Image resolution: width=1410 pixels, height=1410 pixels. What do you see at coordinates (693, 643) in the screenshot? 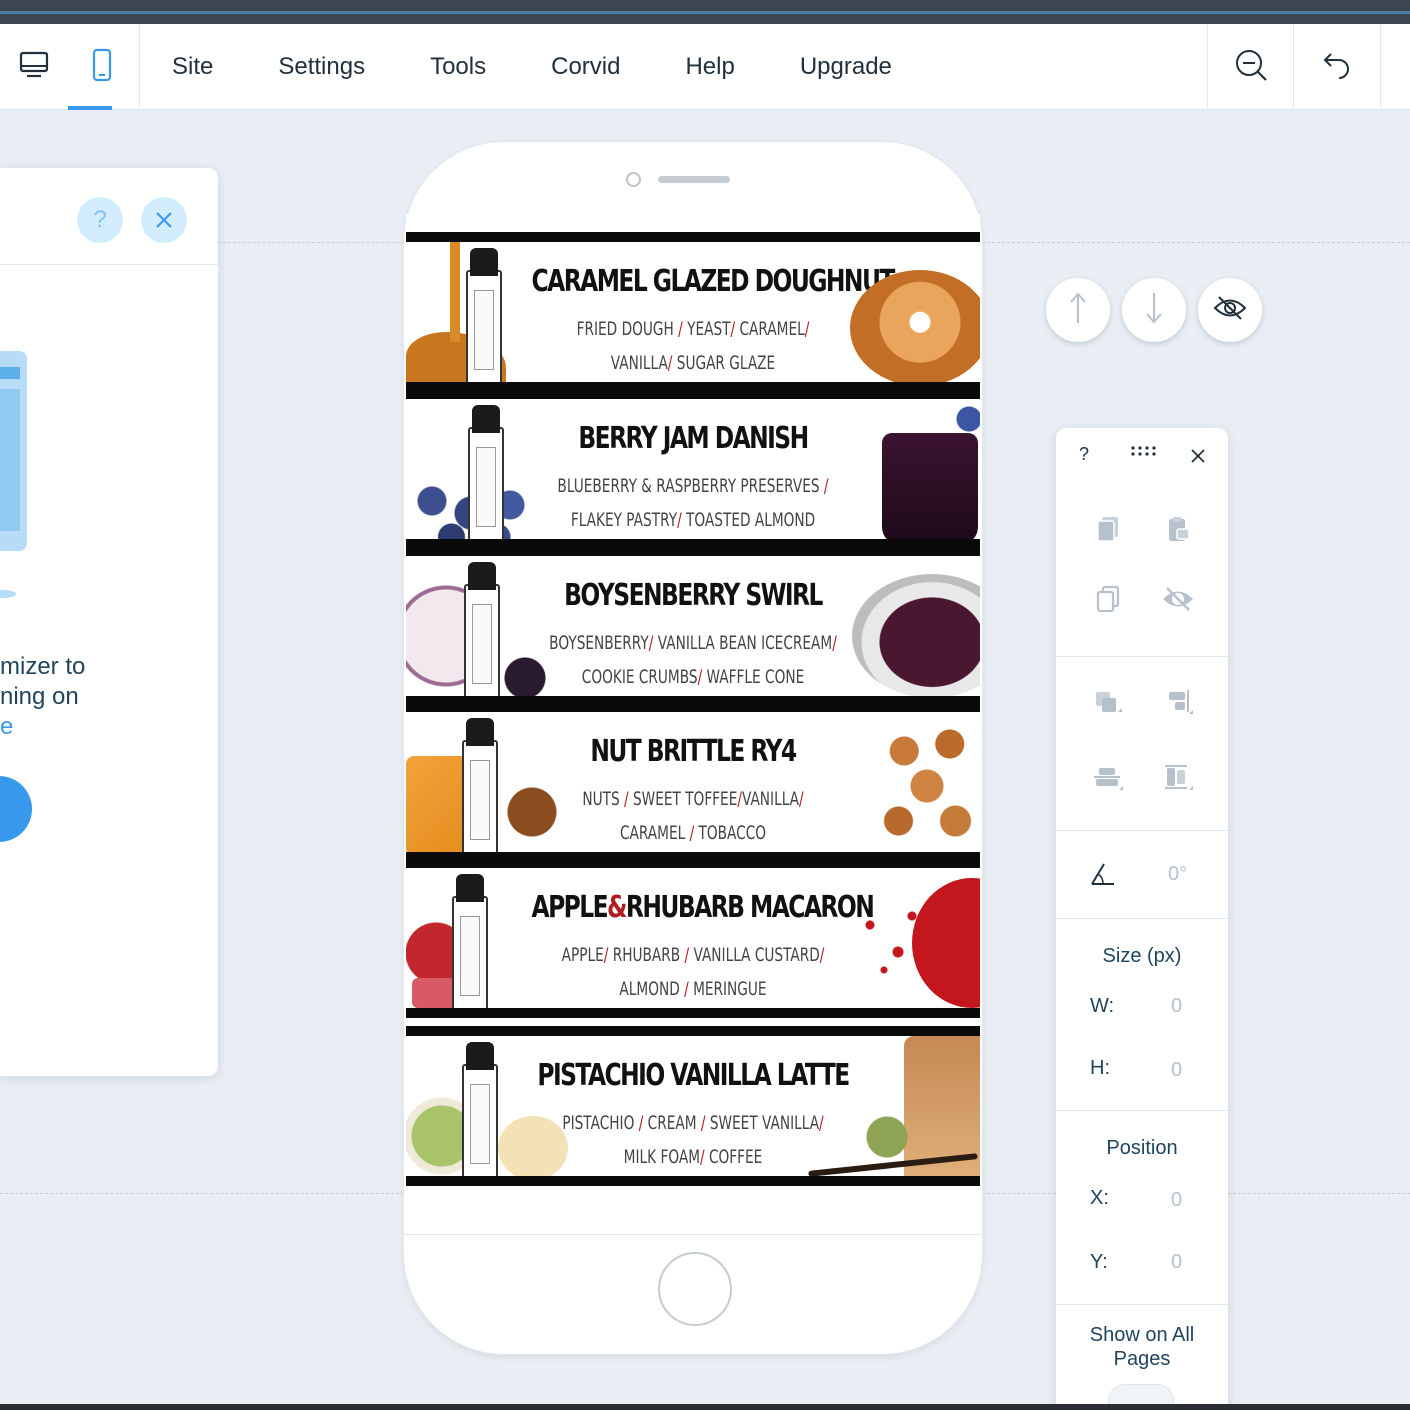
I see `banner-flavors-line1: BOYSENBERRY/ VANILLA BEAN ICECREAM/` at bounding box center [693, 643].